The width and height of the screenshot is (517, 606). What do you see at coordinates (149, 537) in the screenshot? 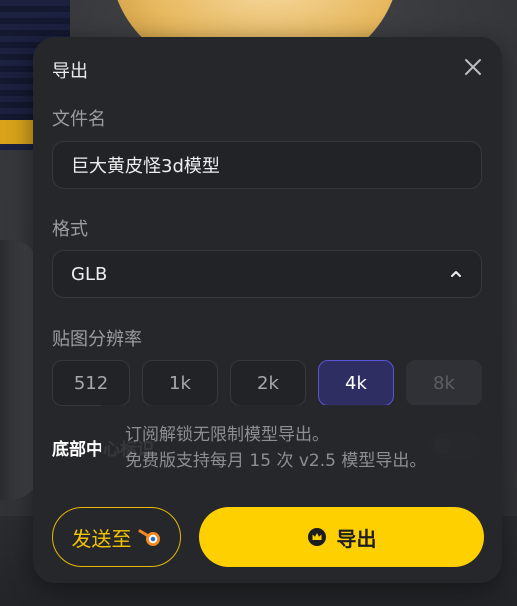
I see `blender-icon` at bounding box center [149, 537].